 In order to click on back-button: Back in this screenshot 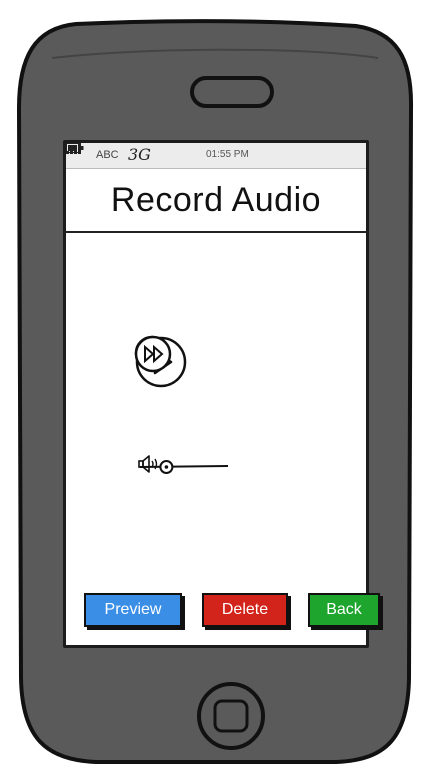, I will do `click(344, 610)`.